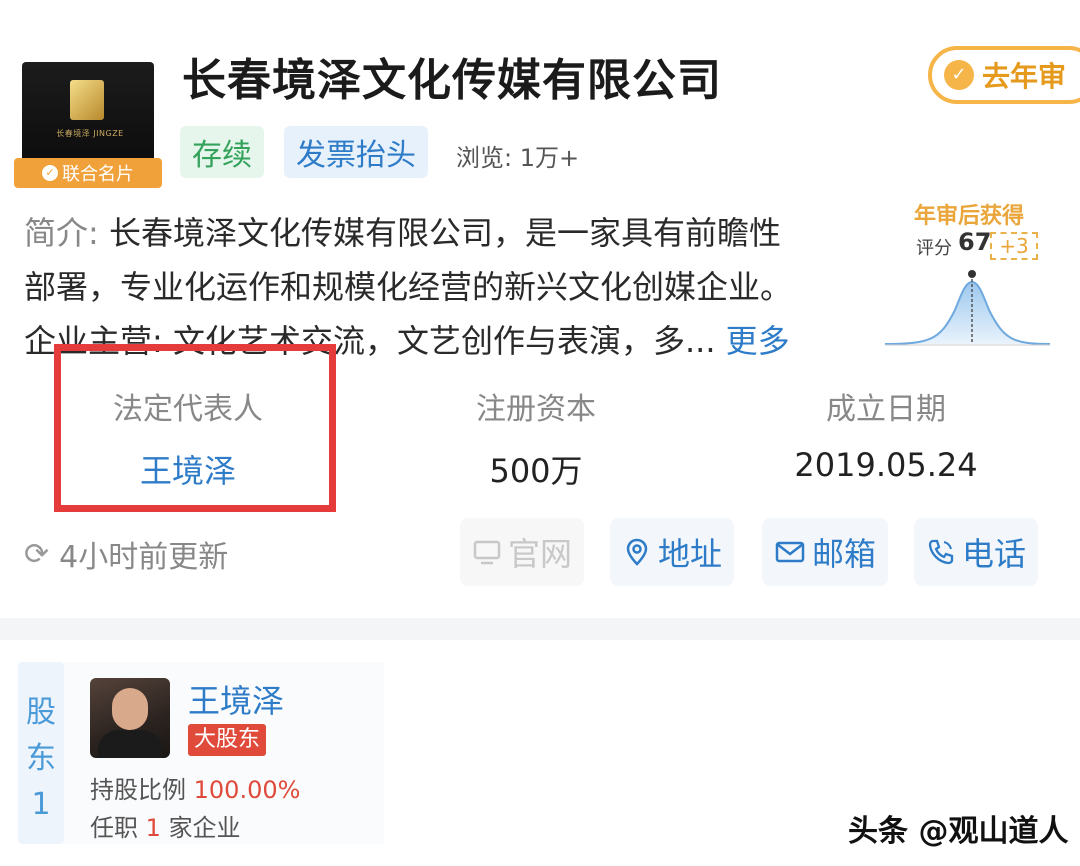 The image size is (1080, 866). What do you see at coordinates (222, 152) in the screenshot?
I see `status-badge: 存续` at bounding box center [222, 152].